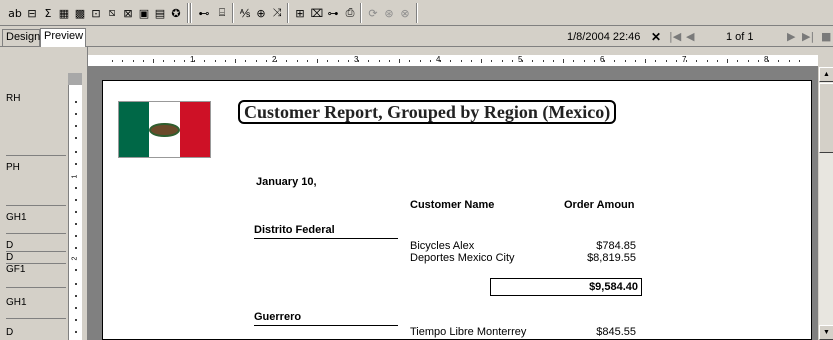  What do you see at coordinates (48, 13) in the screenshot?
I see `sum-icon: Σ` at bounding box center [48, 13].